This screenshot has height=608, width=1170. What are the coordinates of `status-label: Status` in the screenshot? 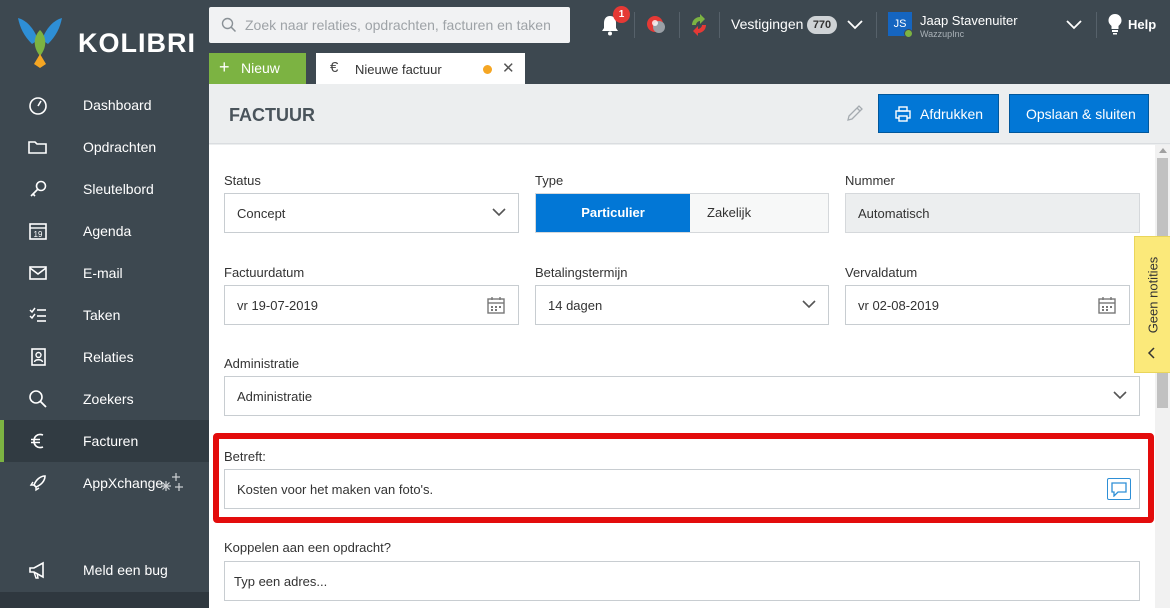 It's located at (242, 180).